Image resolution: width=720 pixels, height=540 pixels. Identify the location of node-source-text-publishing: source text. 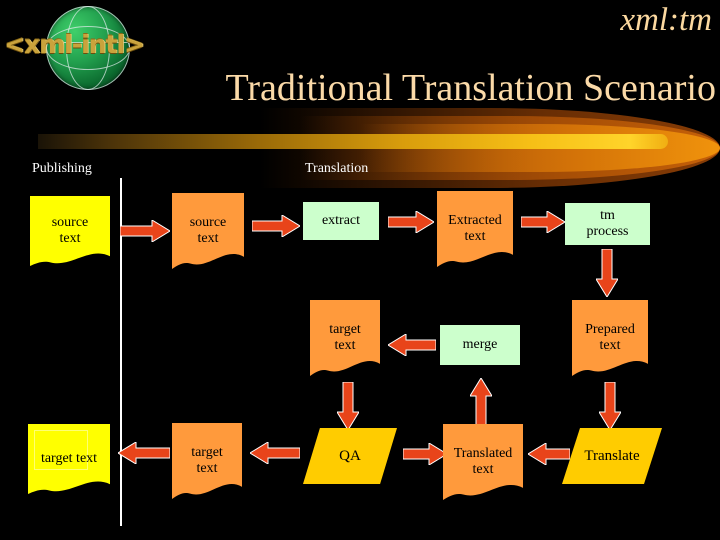
(70, 231).